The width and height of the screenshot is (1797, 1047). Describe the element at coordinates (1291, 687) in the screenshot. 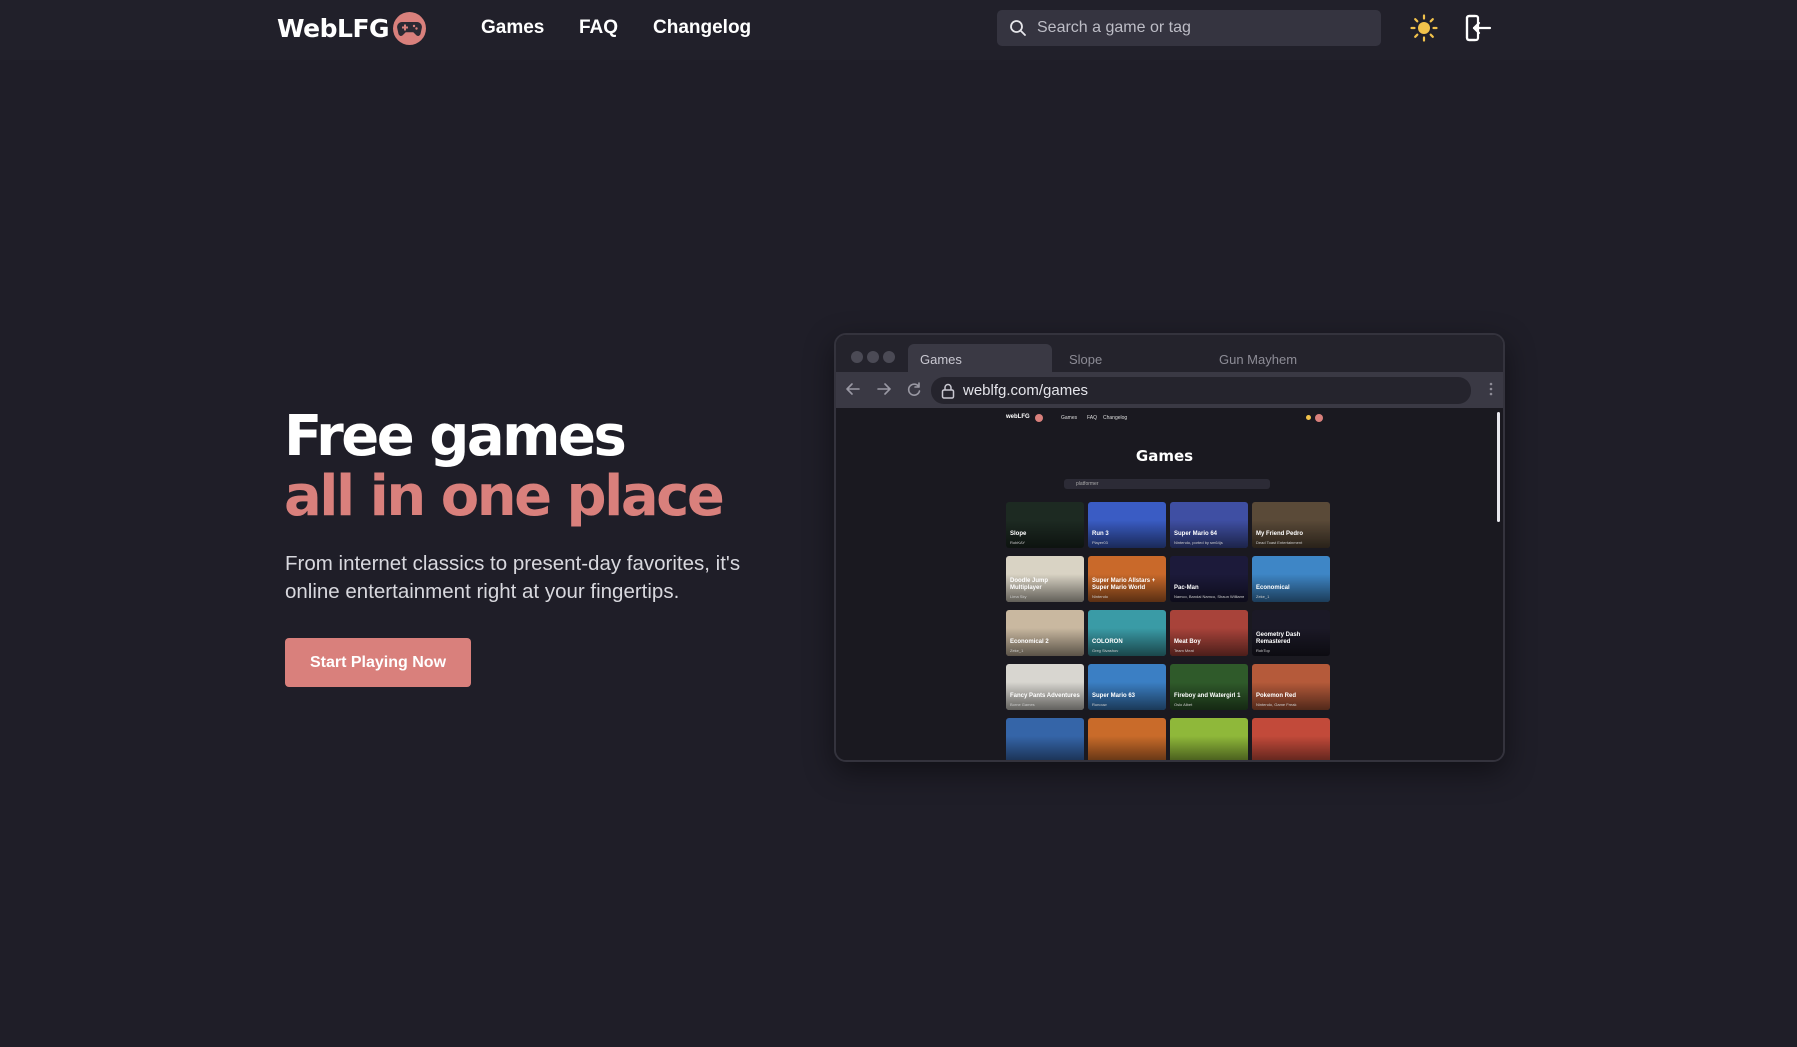

I see `game-card: Pokemon Red Nintendo, Game Freak` at that location.